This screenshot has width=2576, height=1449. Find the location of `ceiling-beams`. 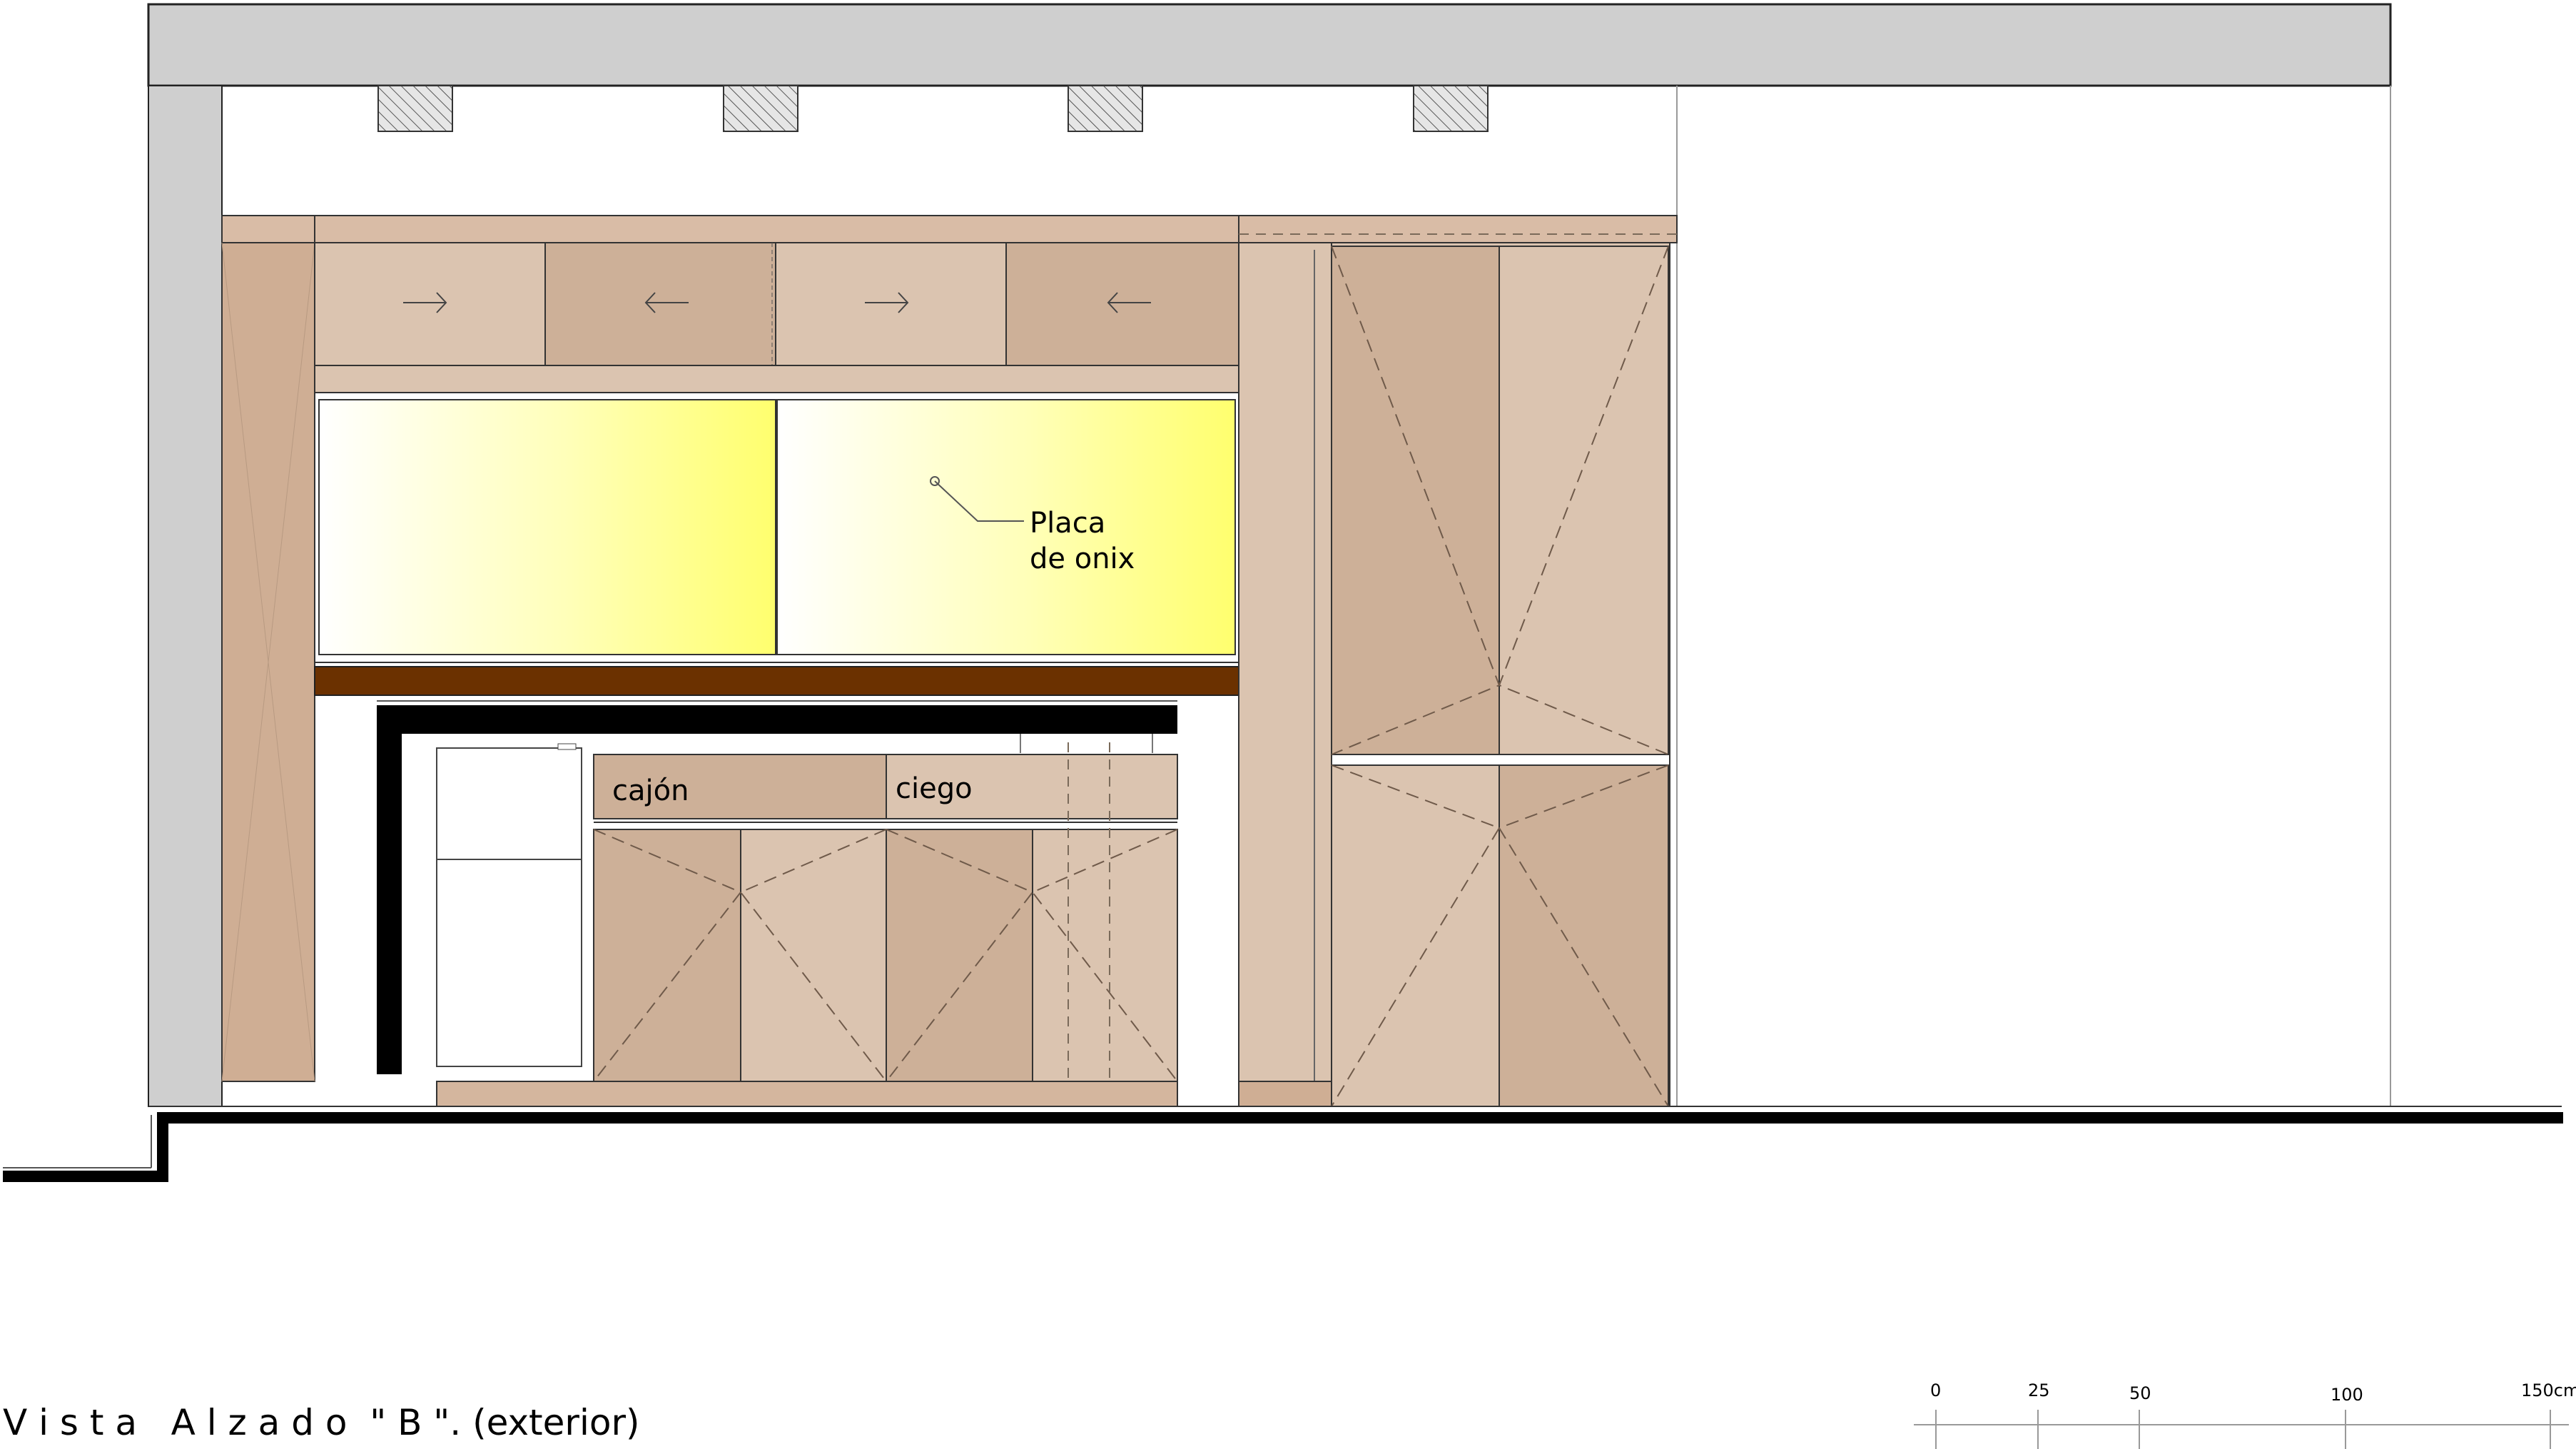

ceiling-beams is located at coordinates (933, 108).